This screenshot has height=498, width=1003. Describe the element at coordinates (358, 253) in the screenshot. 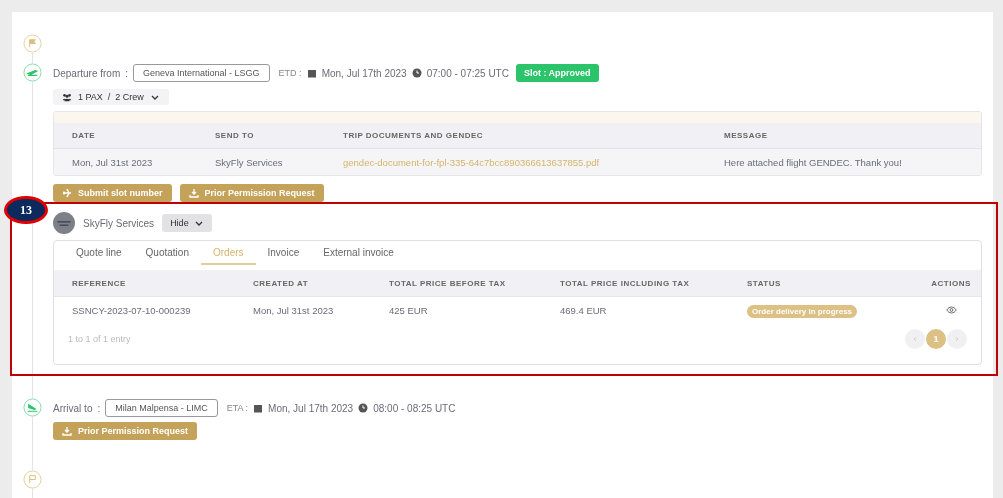

I see `tab: External invoice` at that location.